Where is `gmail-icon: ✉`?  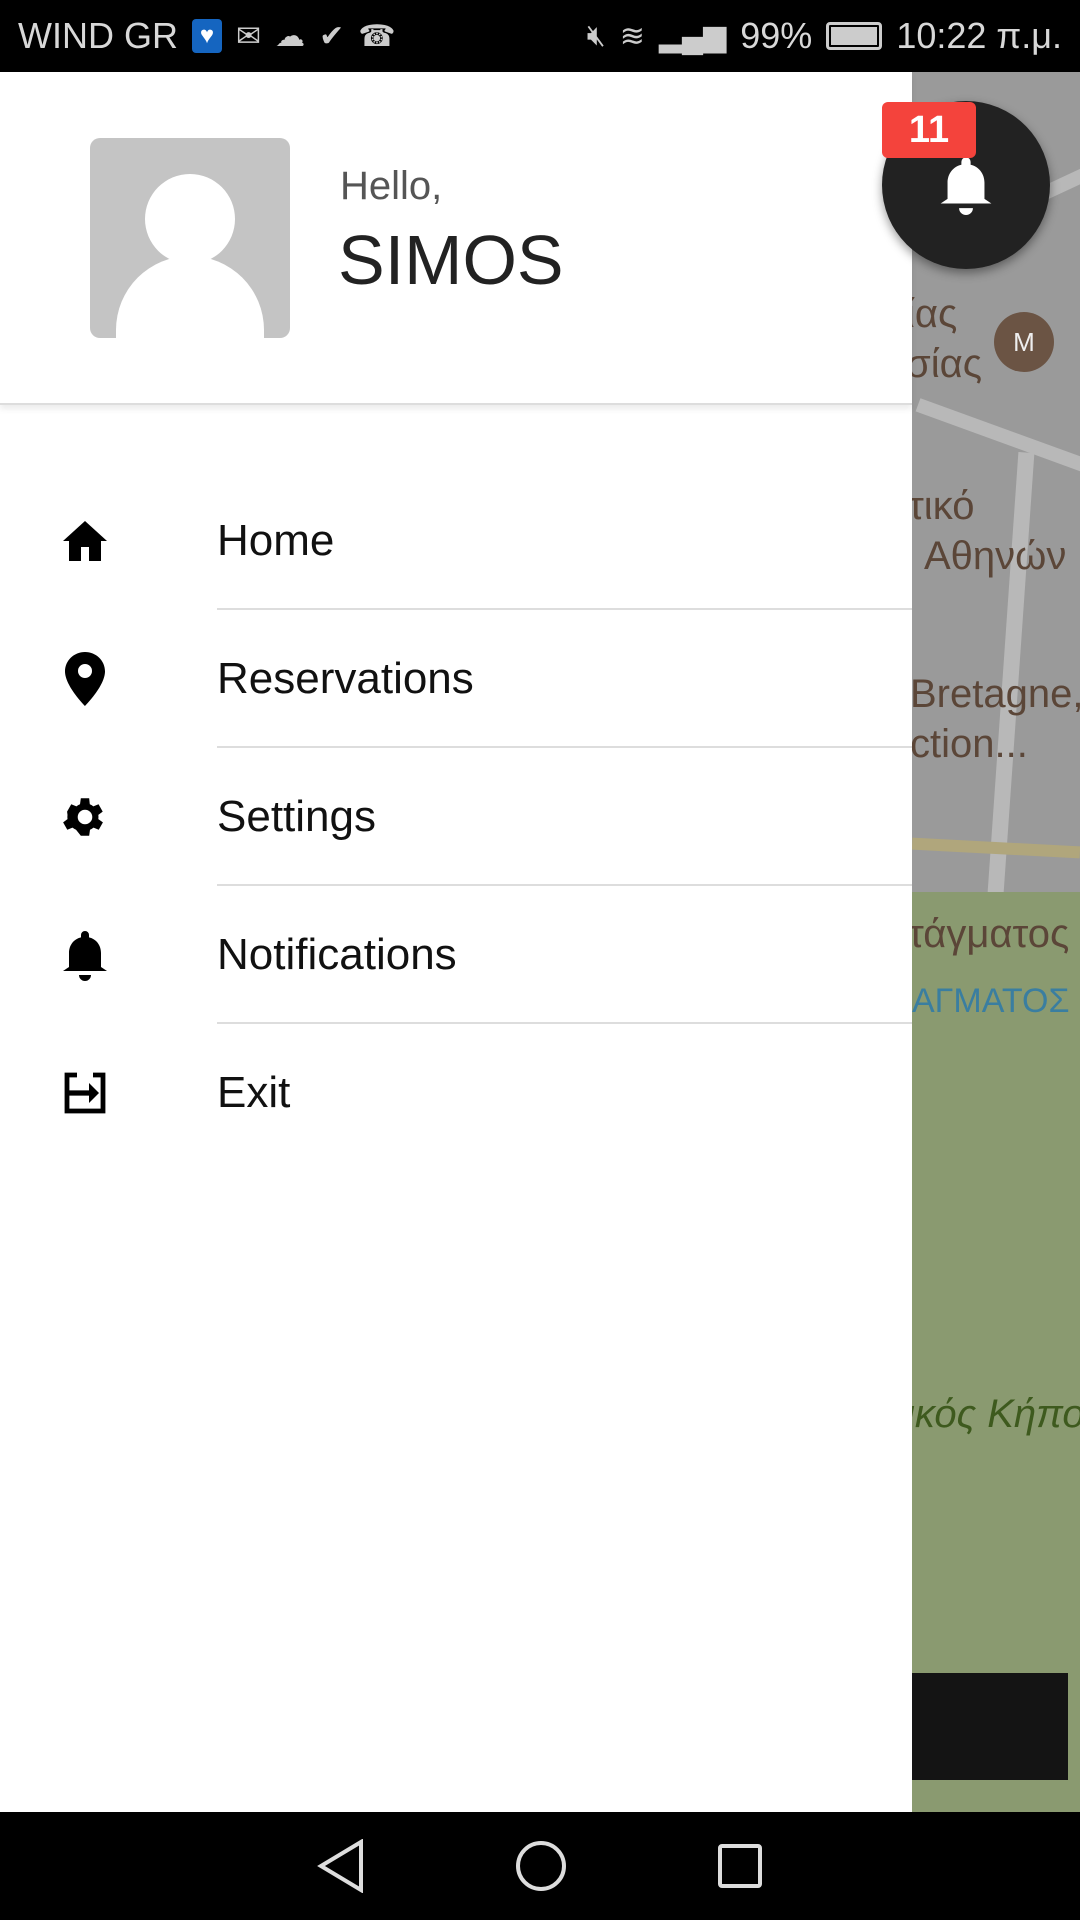 gmail-icon: ✉ is located at coordinates (248, 36).